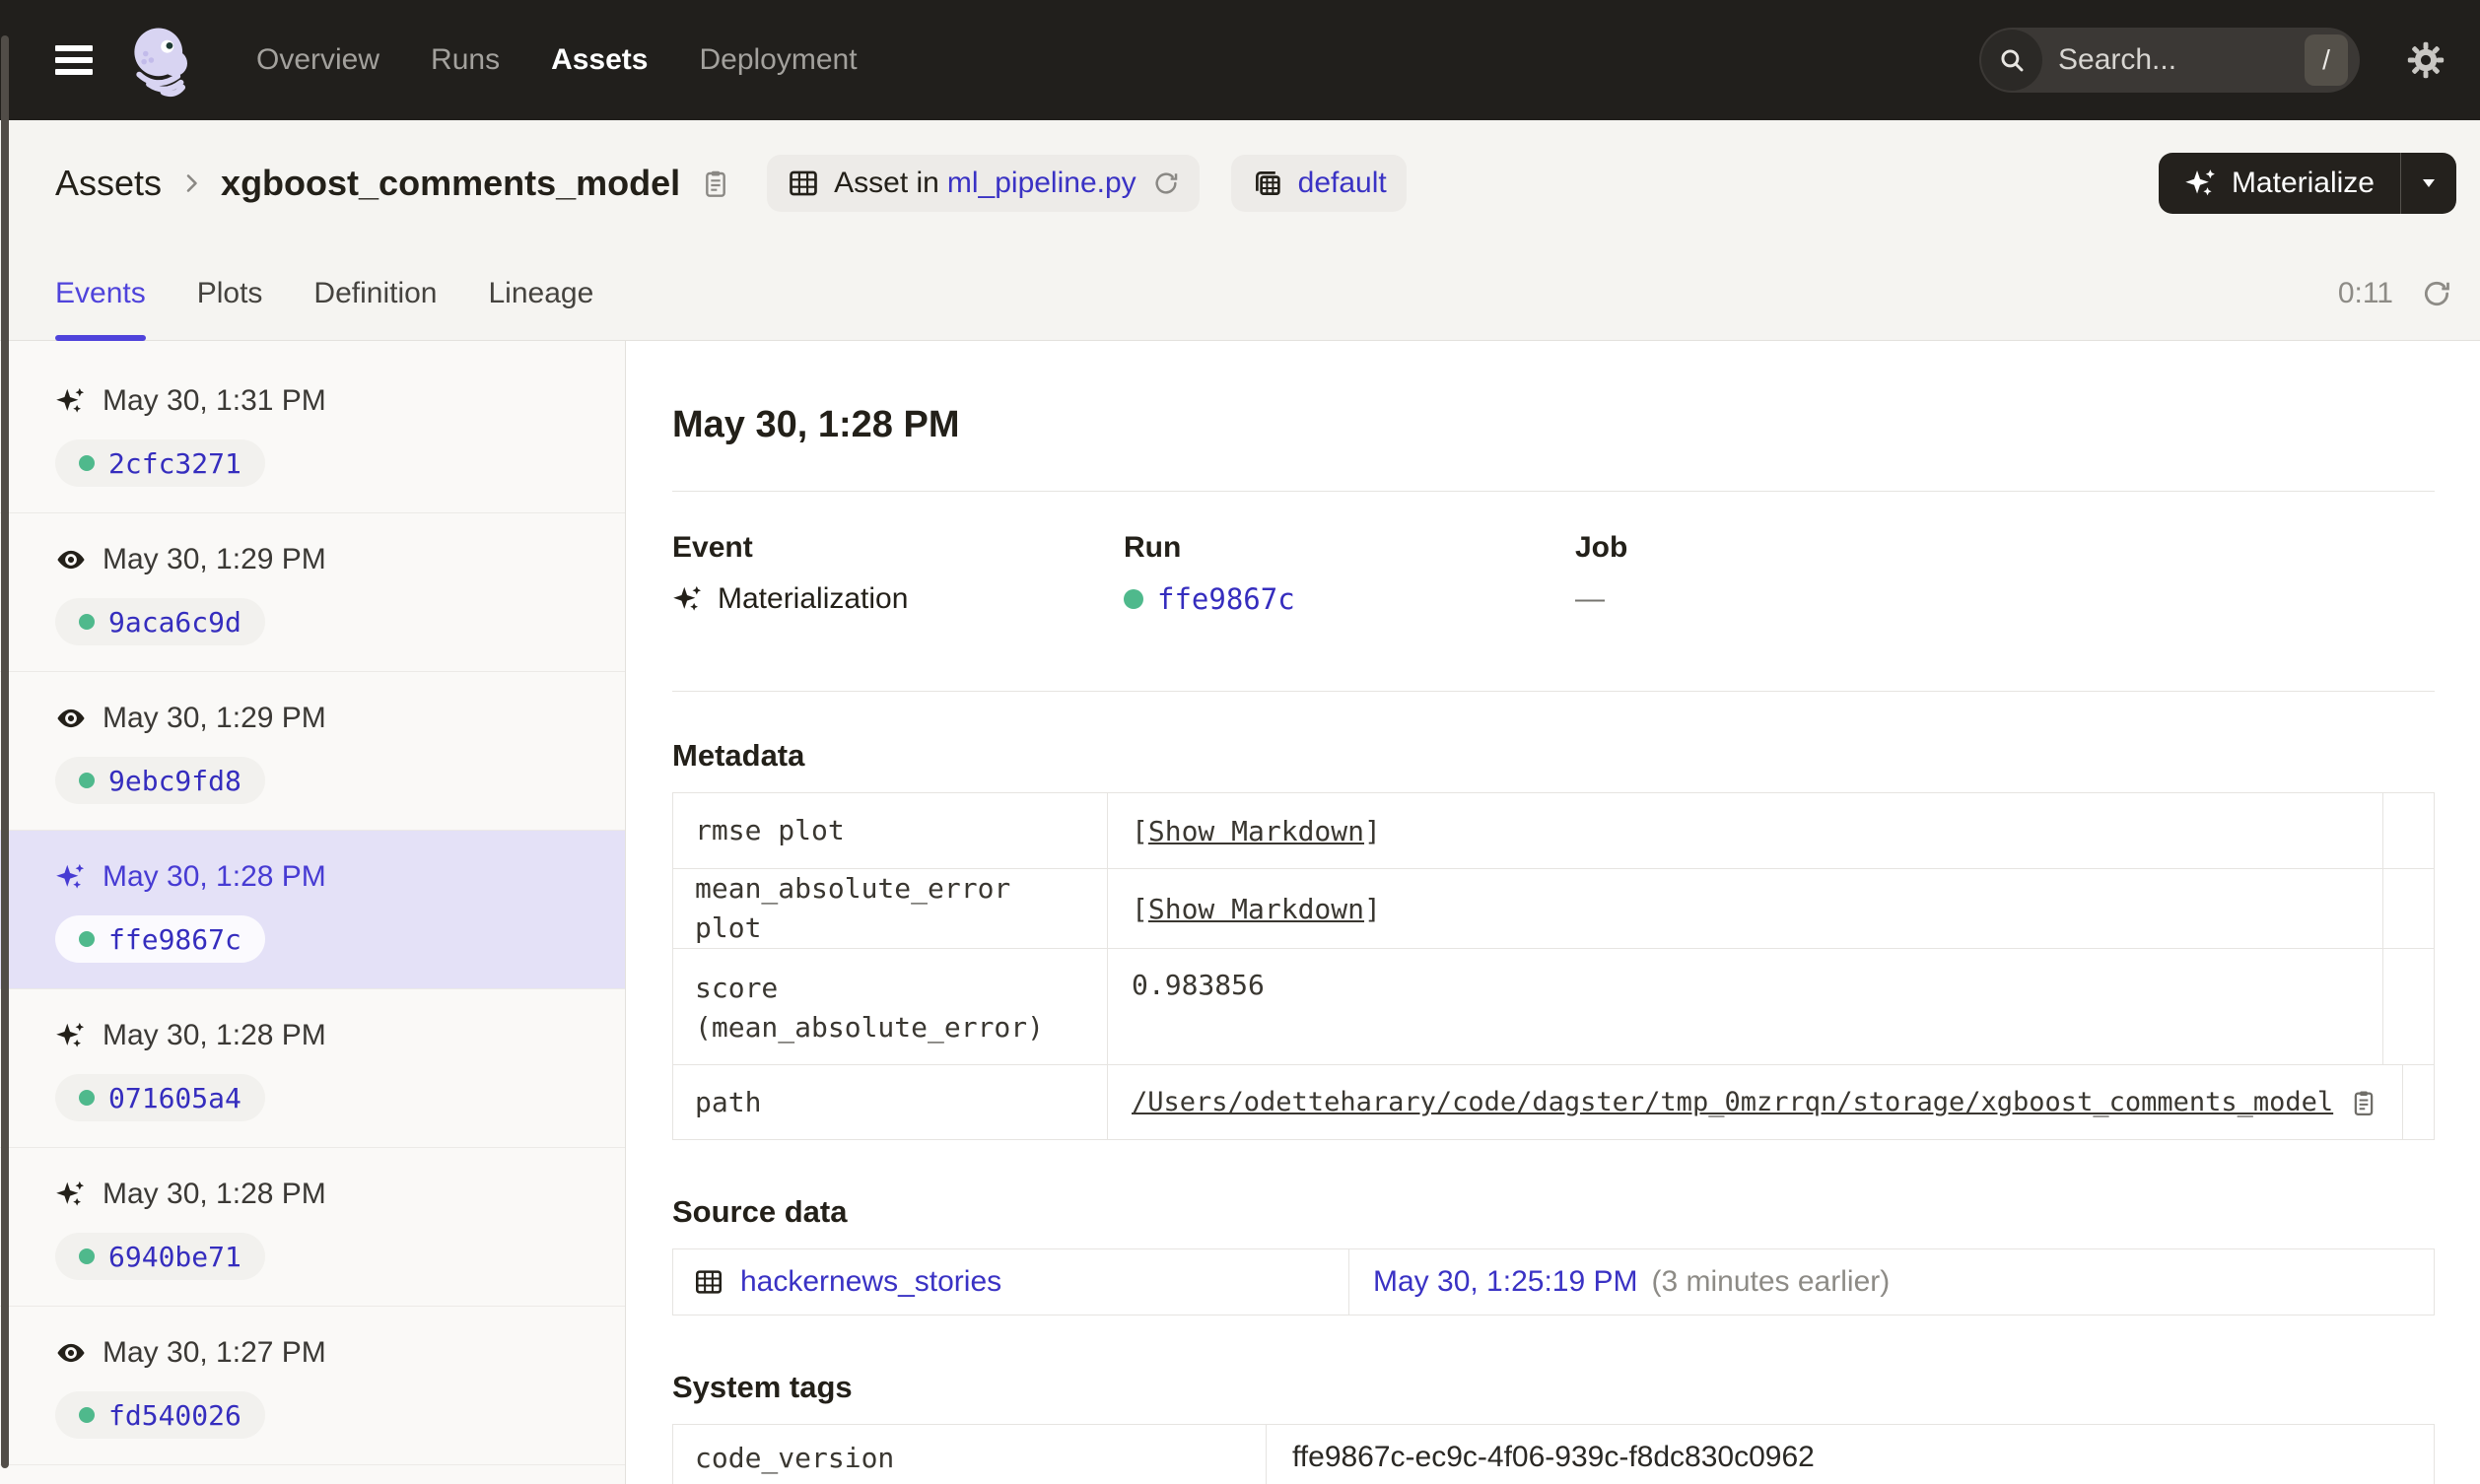 The image size is (2480, 1484). Describe the element at coordinates (214, 1352) in the screenshot. I see `event-time: May 30, 1:27 PM` at that location.